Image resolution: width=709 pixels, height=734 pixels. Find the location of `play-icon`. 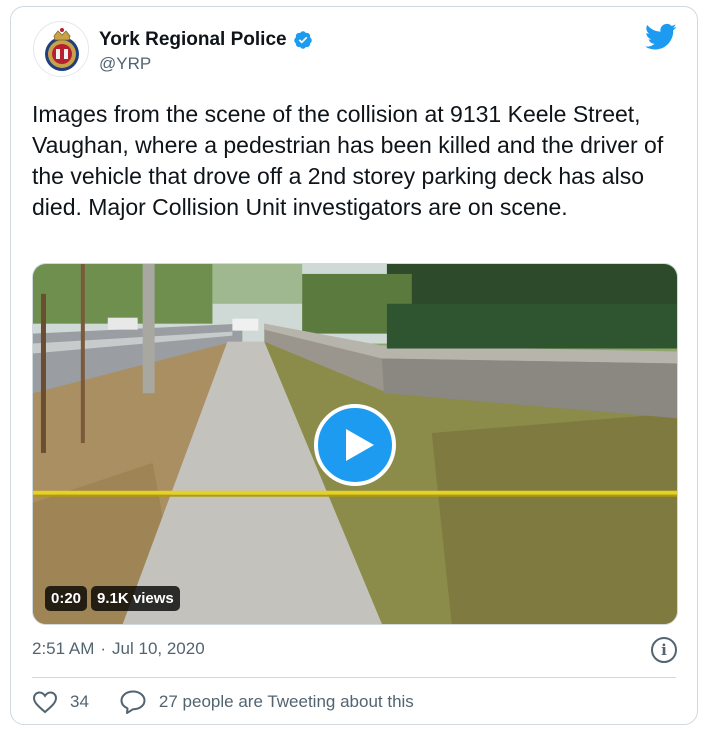

play-icon is located at coordinates (360, 445).